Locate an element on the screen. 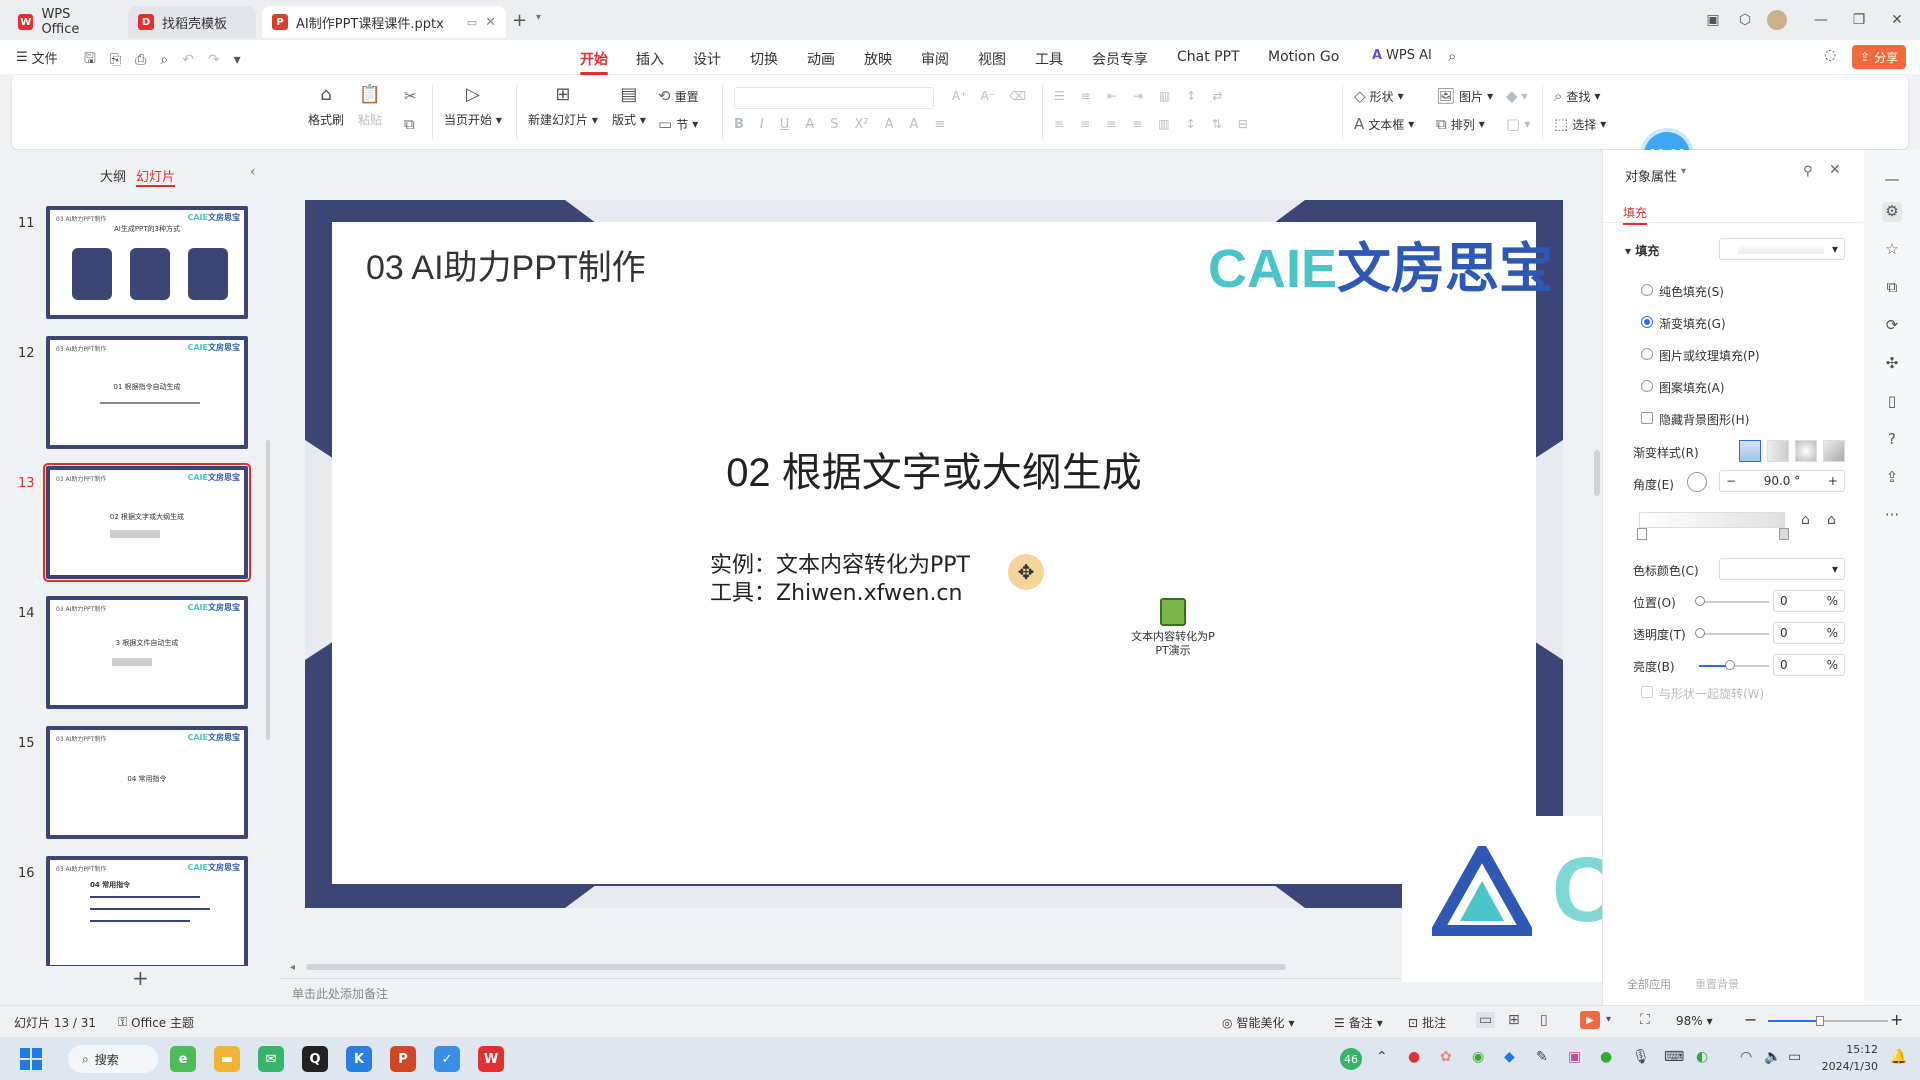  picture-button: 🖼 图片 ▾ is located at coordinates (1464, 96).